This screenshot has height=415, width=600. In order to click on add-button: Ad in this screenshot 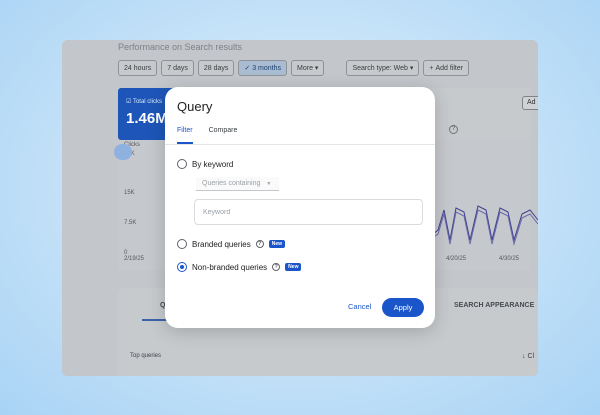, I will do `click(530, 103)`.